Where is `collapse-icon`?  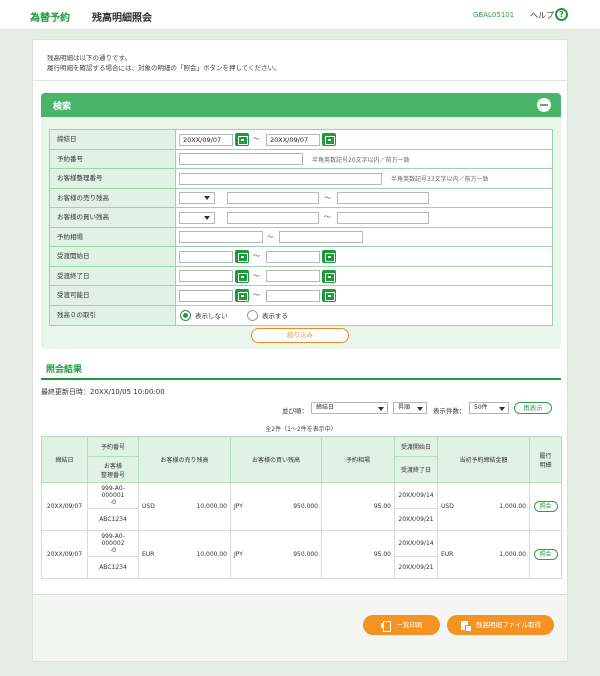 collapse-icon is located at coordinates (544, 105).